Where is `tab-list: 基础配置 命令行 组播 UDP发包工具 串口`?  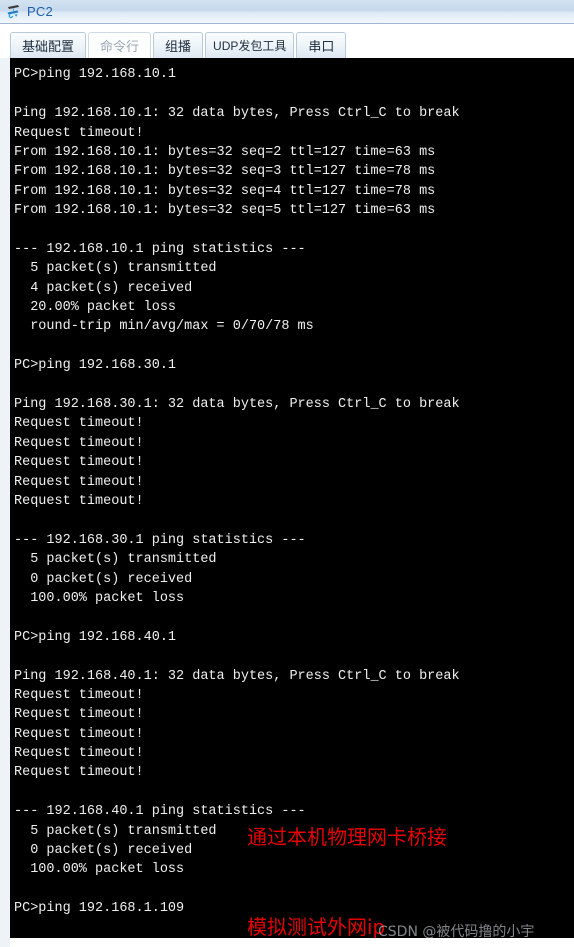
tab-list: 基础配置 命令行 组播 UDP发包工具 串口 is located at coordinates (179, 44).